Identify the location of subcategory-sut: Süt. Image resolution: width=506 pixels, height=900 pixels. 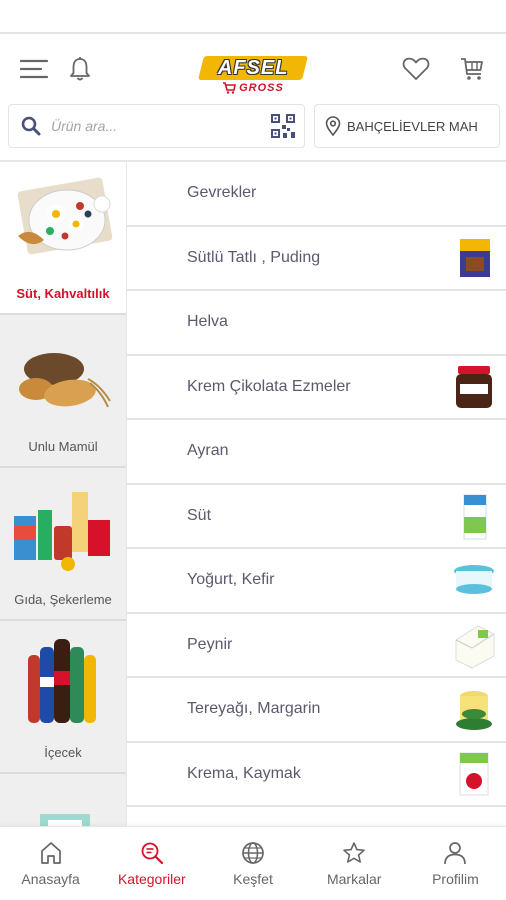
(316, 517).